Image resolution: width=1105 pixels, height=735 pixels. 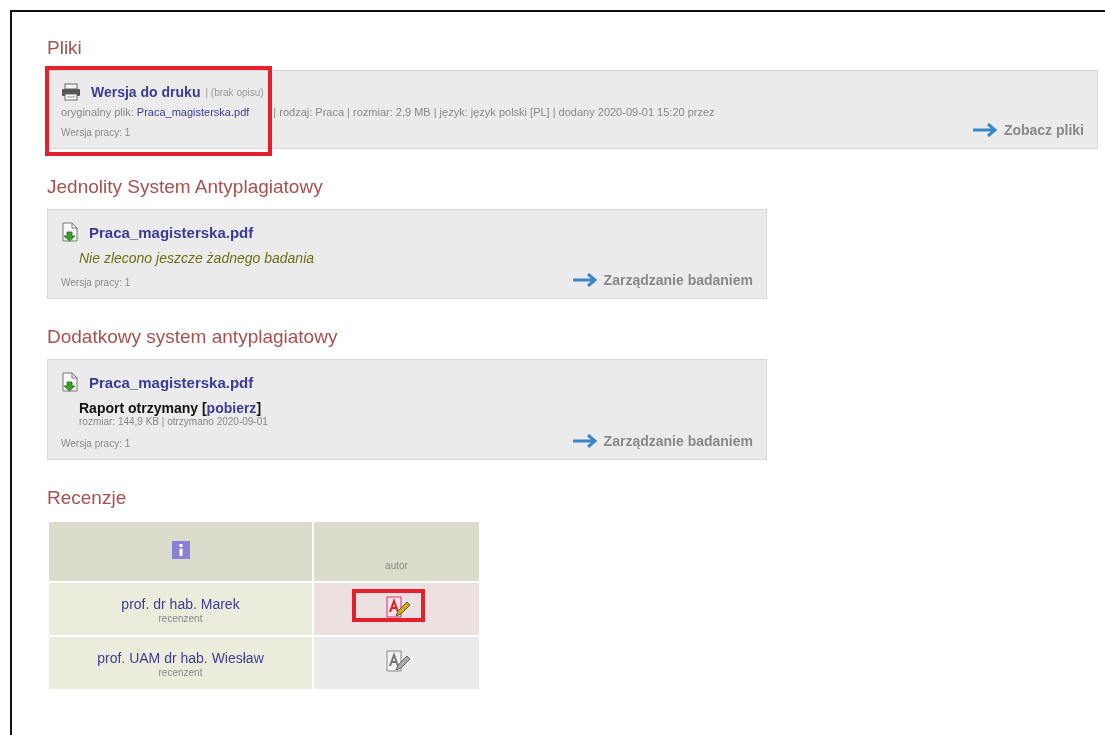 I want to click on status-text: Nie zlecono jeszcze żadnego badania, so click(x=197, y=258).